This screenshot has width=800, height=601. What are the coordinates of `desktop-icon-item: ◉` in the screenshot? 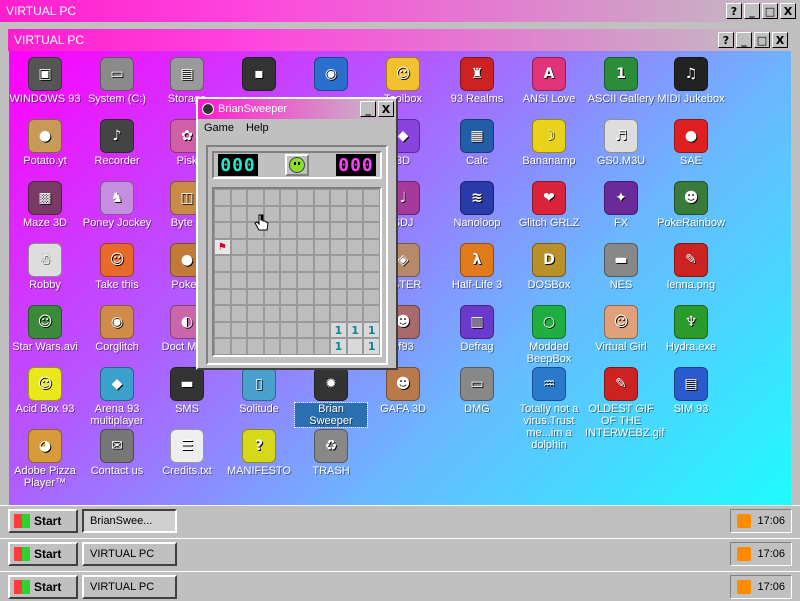 It's located at (331, 75).